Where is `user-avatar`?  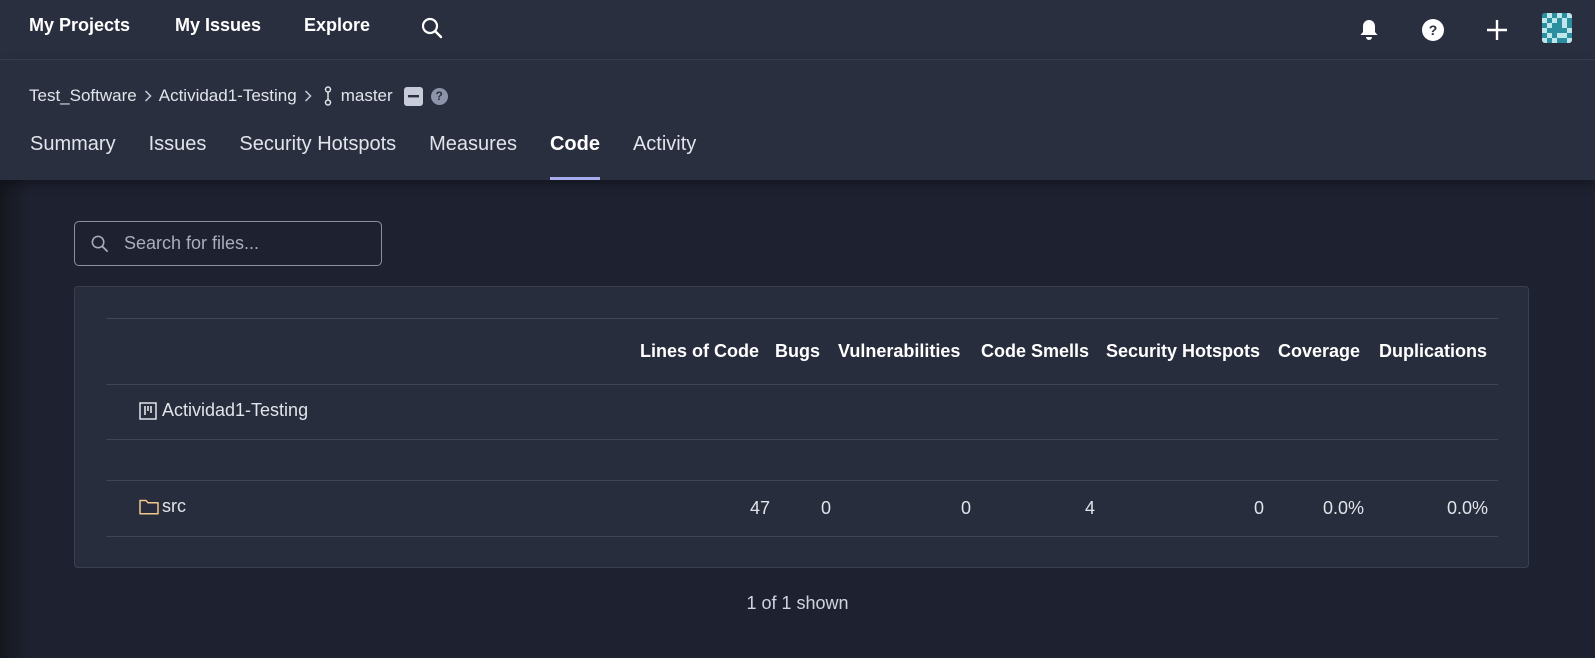
user-avatar is located at coordinates (1557, 28).